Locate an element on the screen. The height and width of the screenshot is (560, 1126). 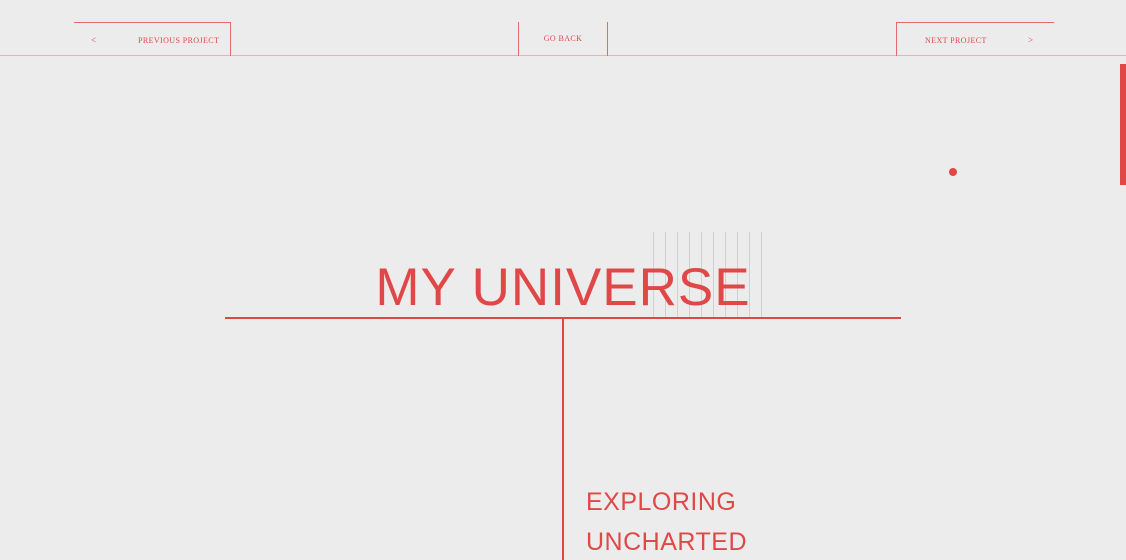
hero-subtitle-line: EXPLORING is located at coordinates (661, 502).